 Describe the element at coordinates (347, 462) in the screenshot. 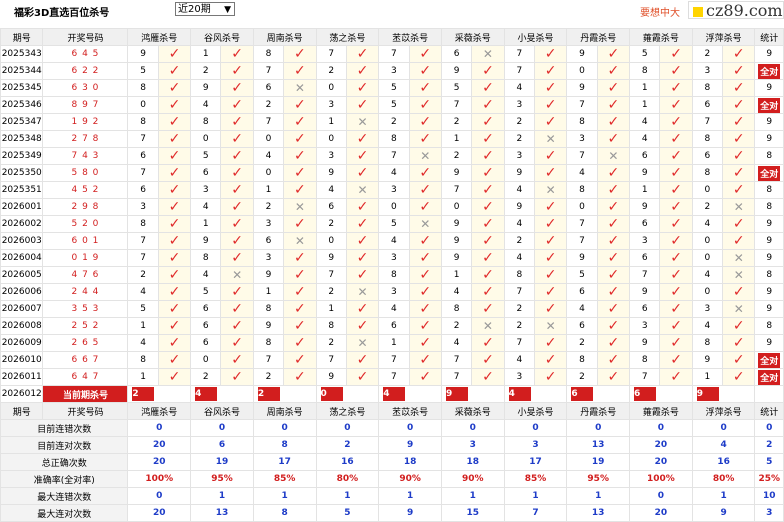

I see `summary-value: 16` at that location.